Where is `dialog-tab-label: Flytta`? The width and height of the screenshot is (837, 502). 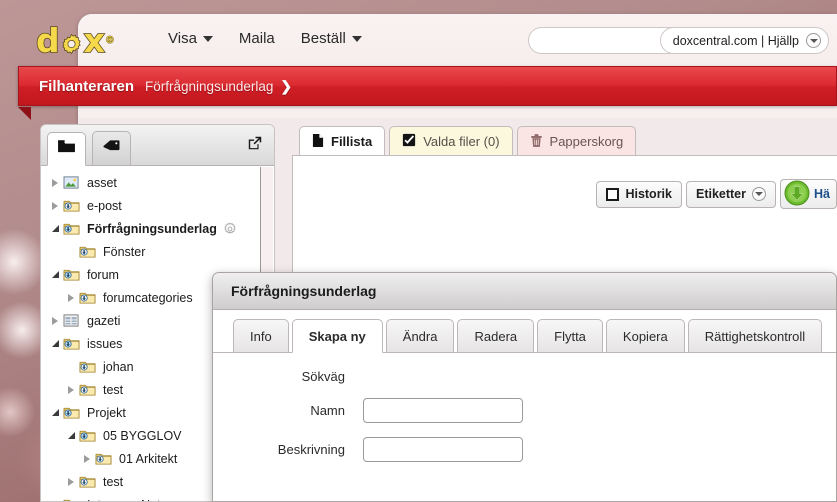
dialog-tab-label: Flytta is located at coordinates (570, 336).